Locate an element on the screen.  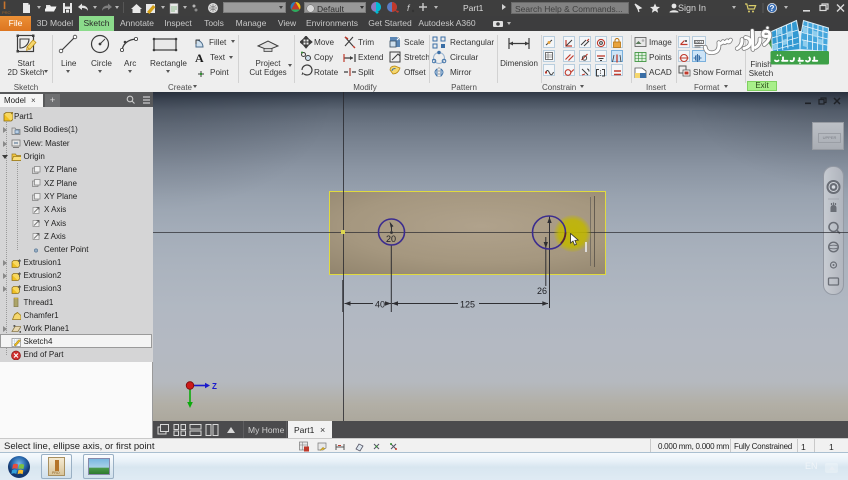
svg-text: 40 is located at coordinates (380, 305).